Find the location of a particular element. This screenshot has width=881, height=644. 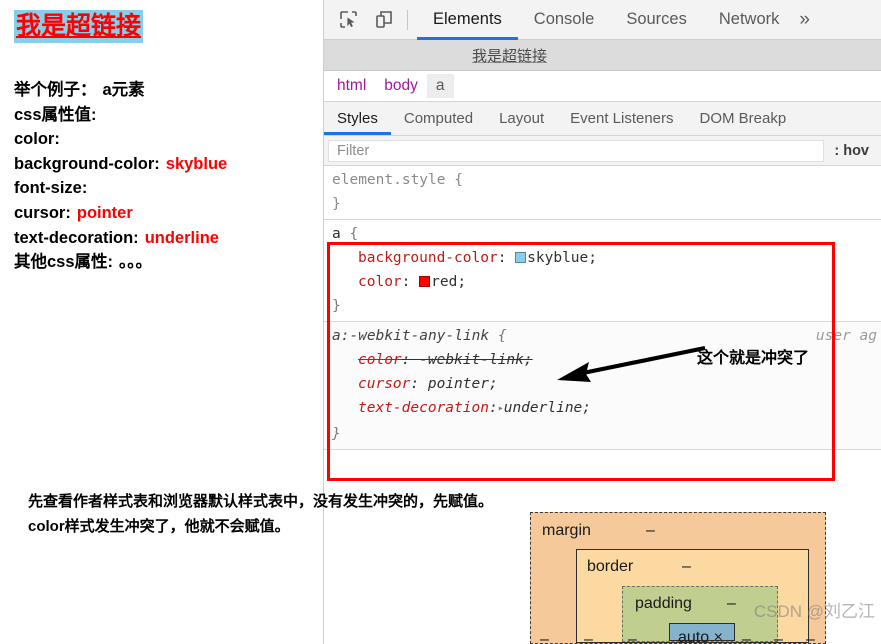

box-model-padding-value: – is located at coordinates (731, 604).